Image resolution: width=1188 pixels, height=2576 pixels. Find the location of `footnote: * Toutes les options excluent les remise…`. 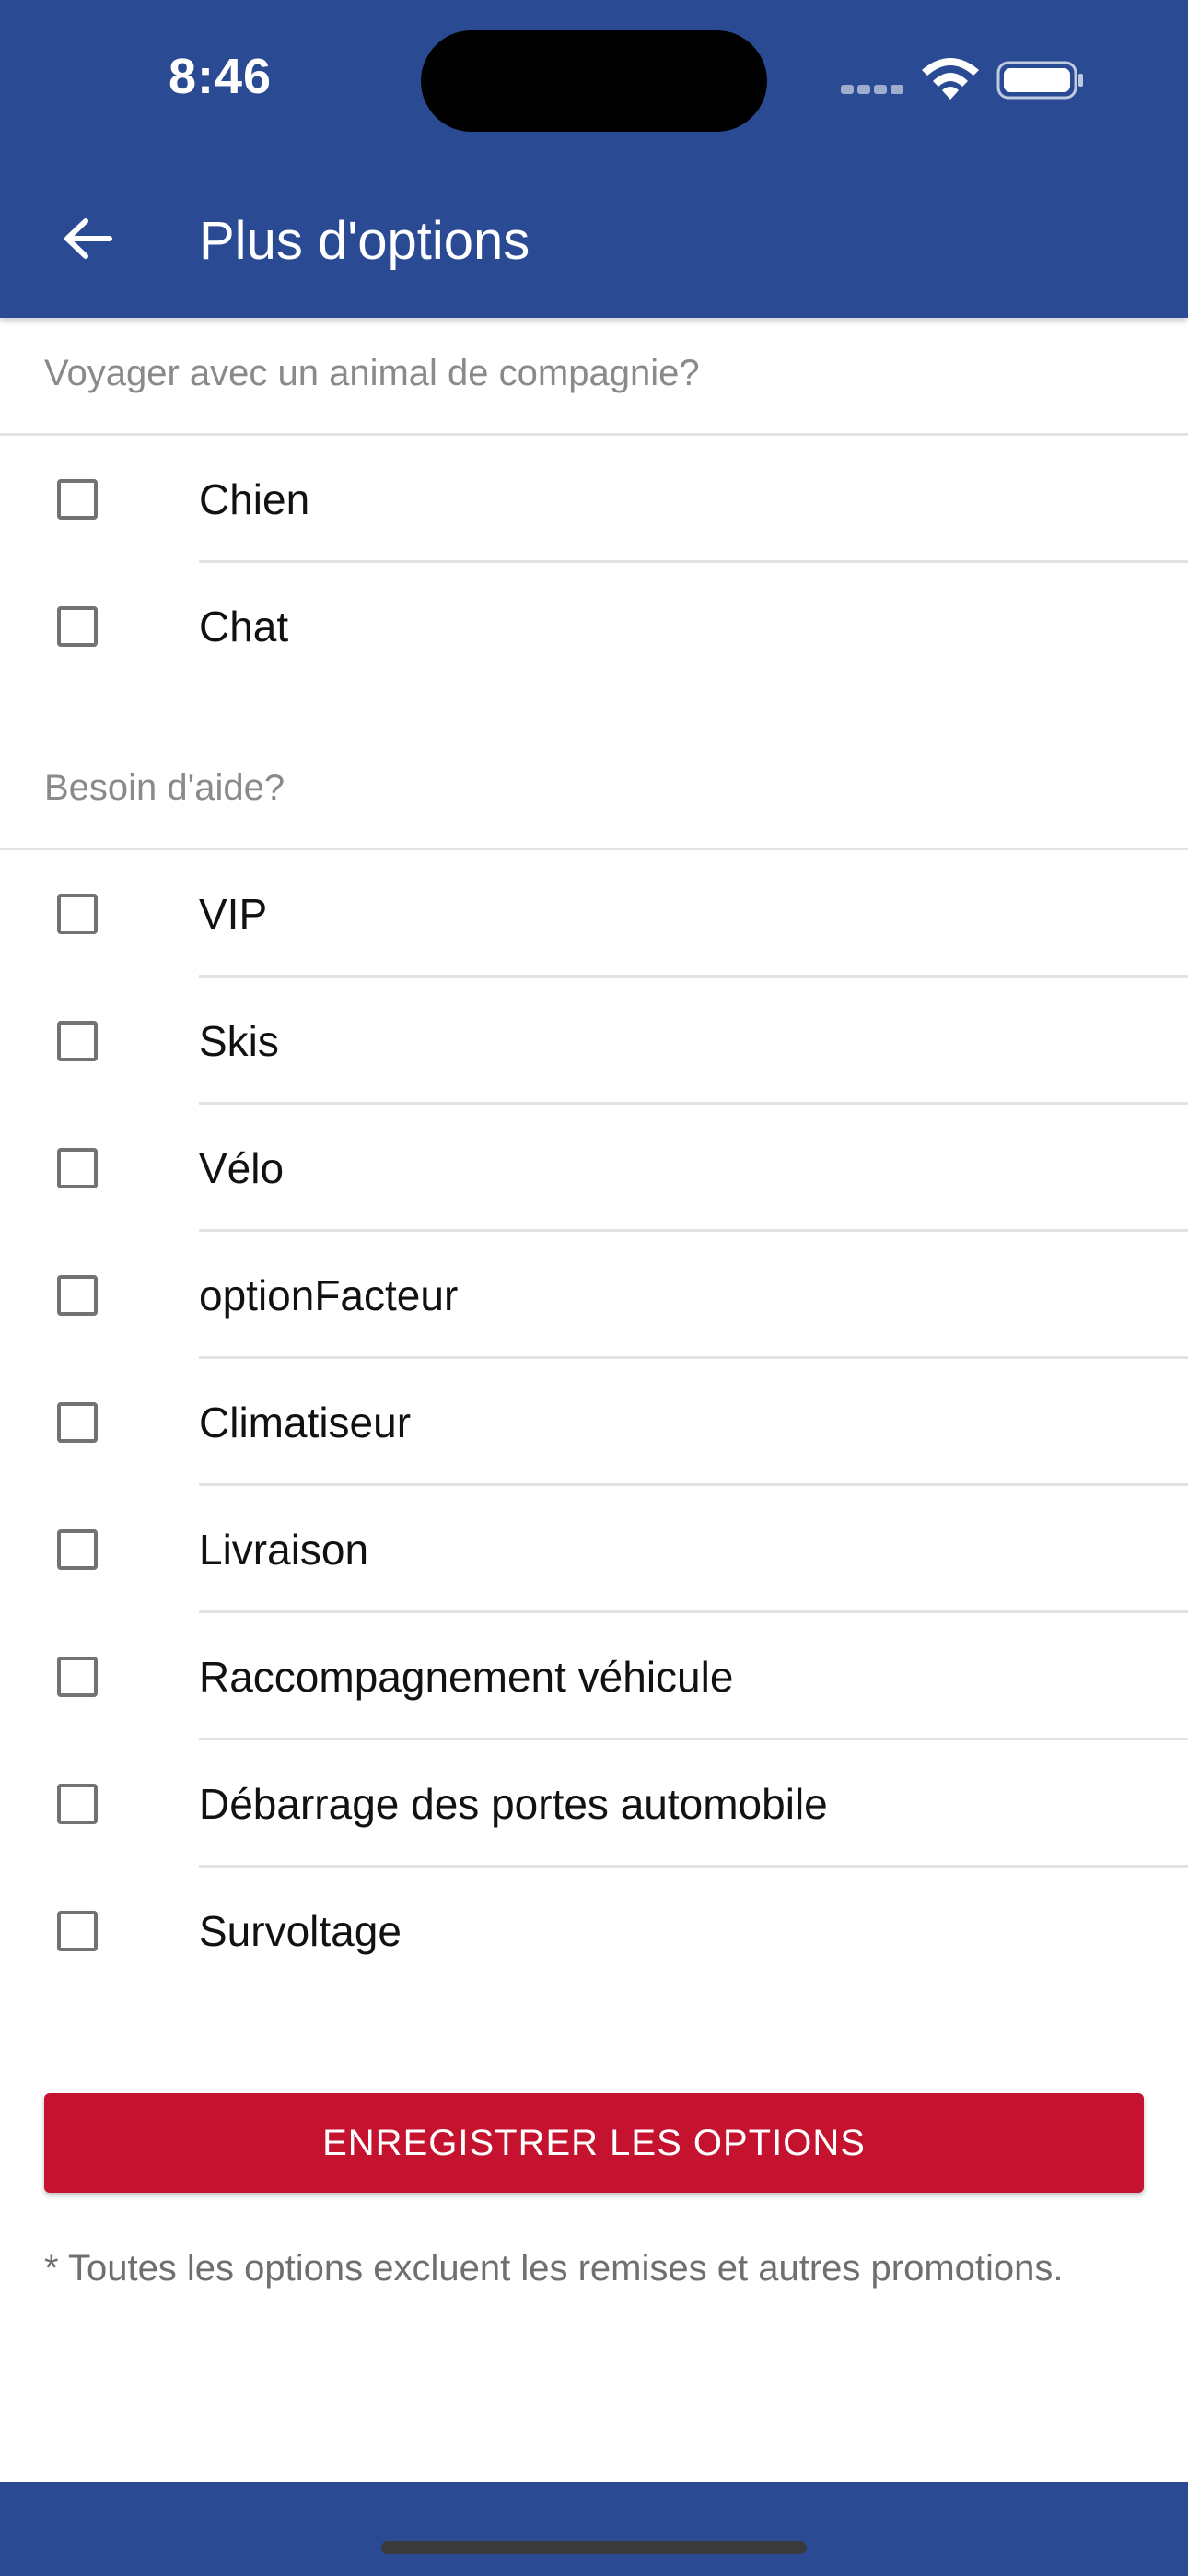

footnote: * Toutes les options excluent les remise… is located at coordinates (554, 2268).